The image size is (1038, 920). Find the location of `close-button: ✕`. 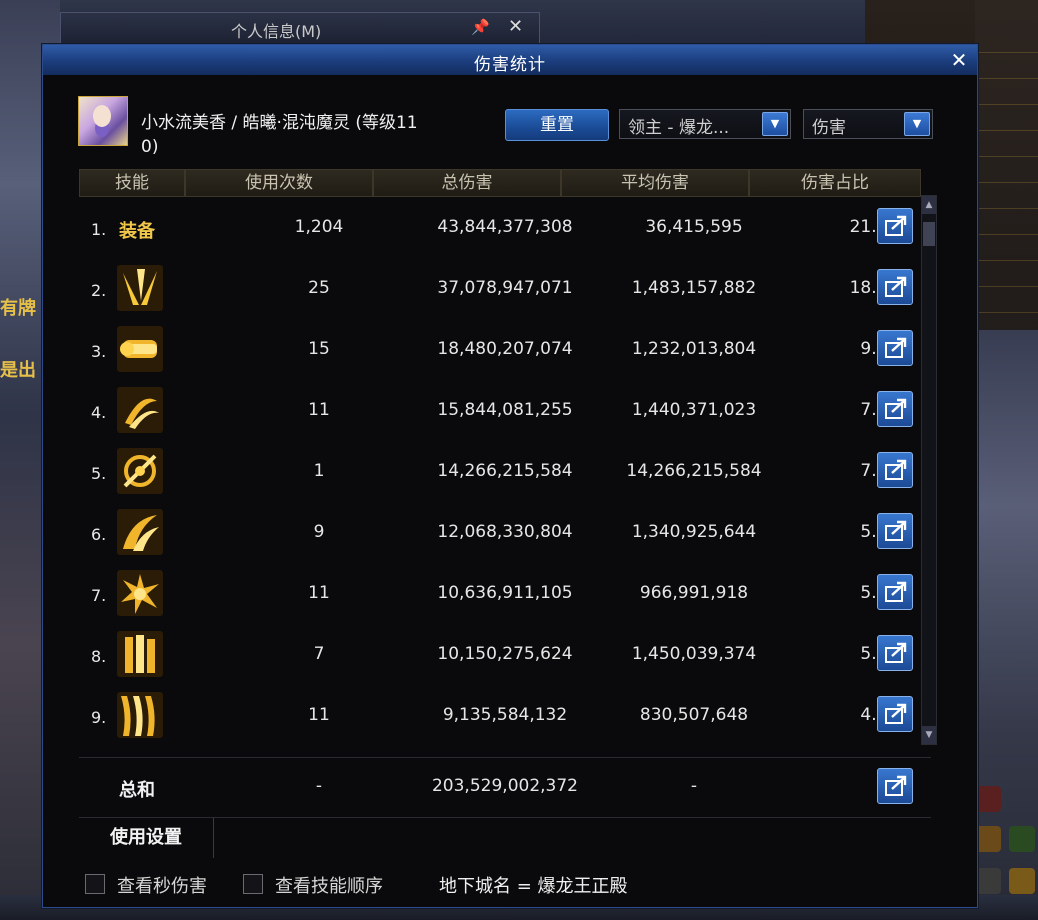

close-button: ✕ is located at coordinates (959, 60).